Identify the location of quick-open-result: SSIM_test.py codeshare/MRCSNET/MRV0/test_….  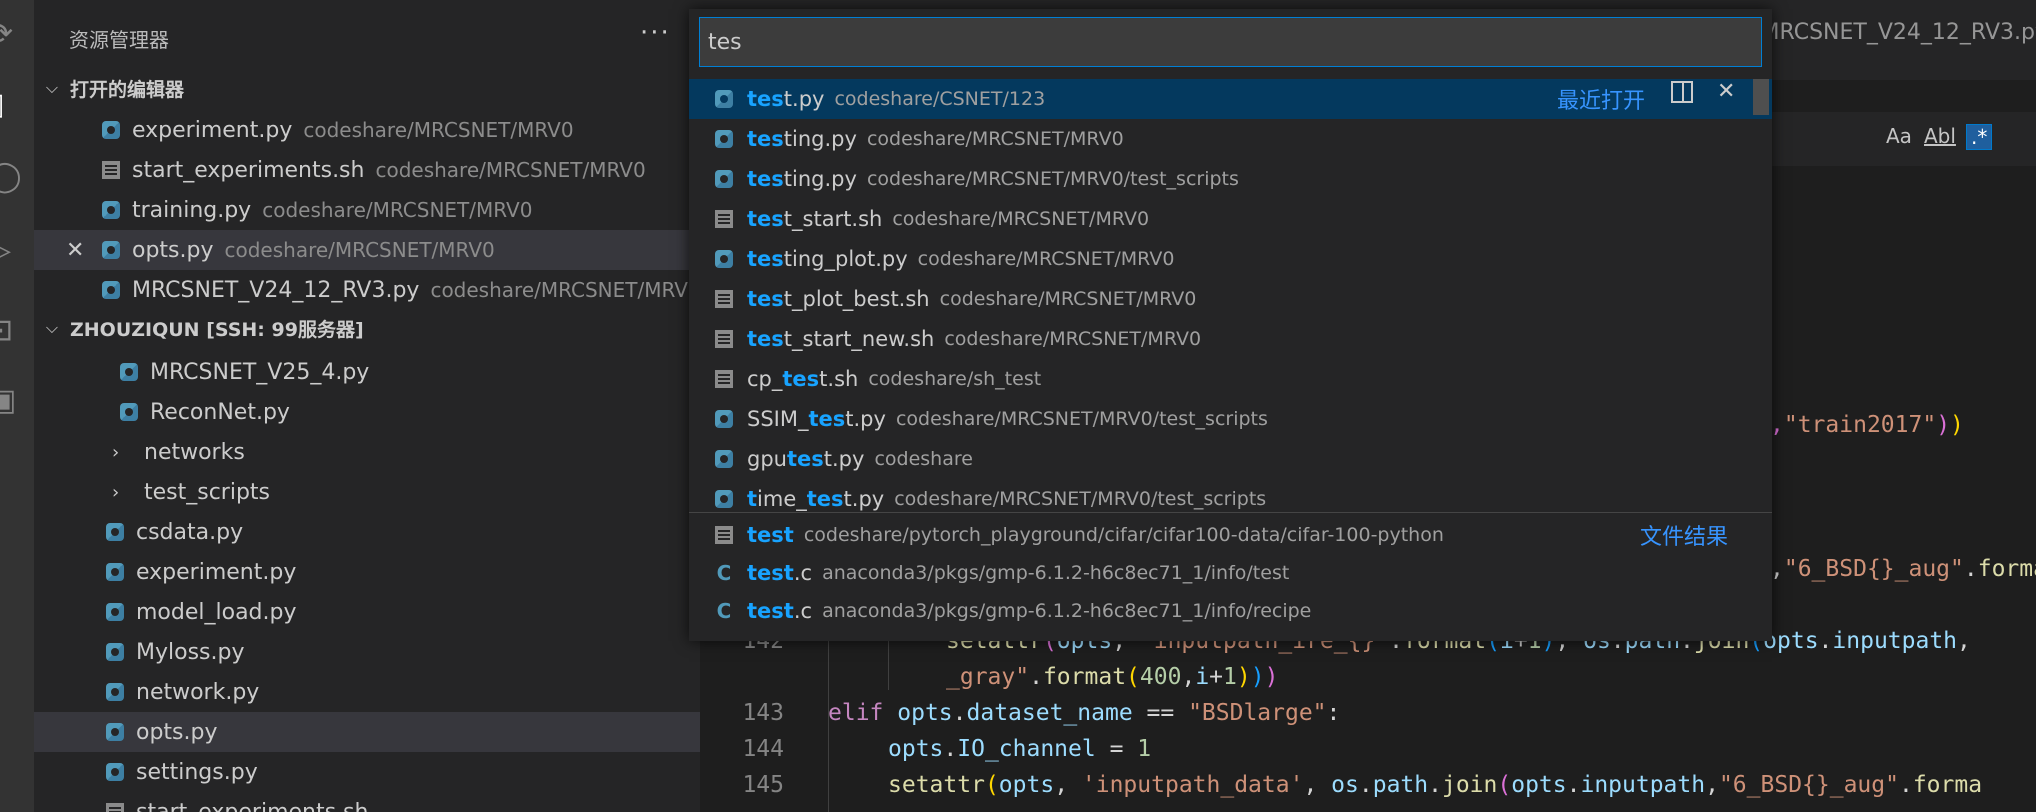
(1230, 419).